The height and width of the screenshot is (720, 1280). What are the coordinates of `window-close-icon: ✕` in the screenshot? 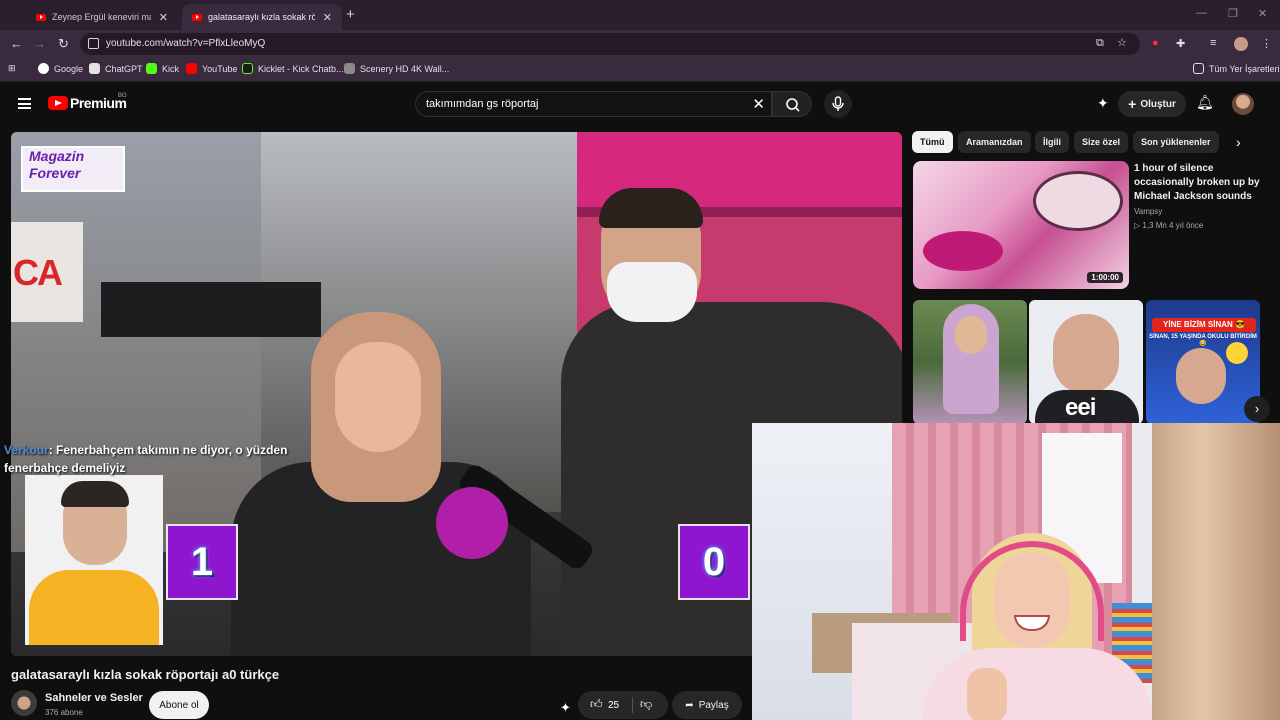 It's located at (1262, 13).